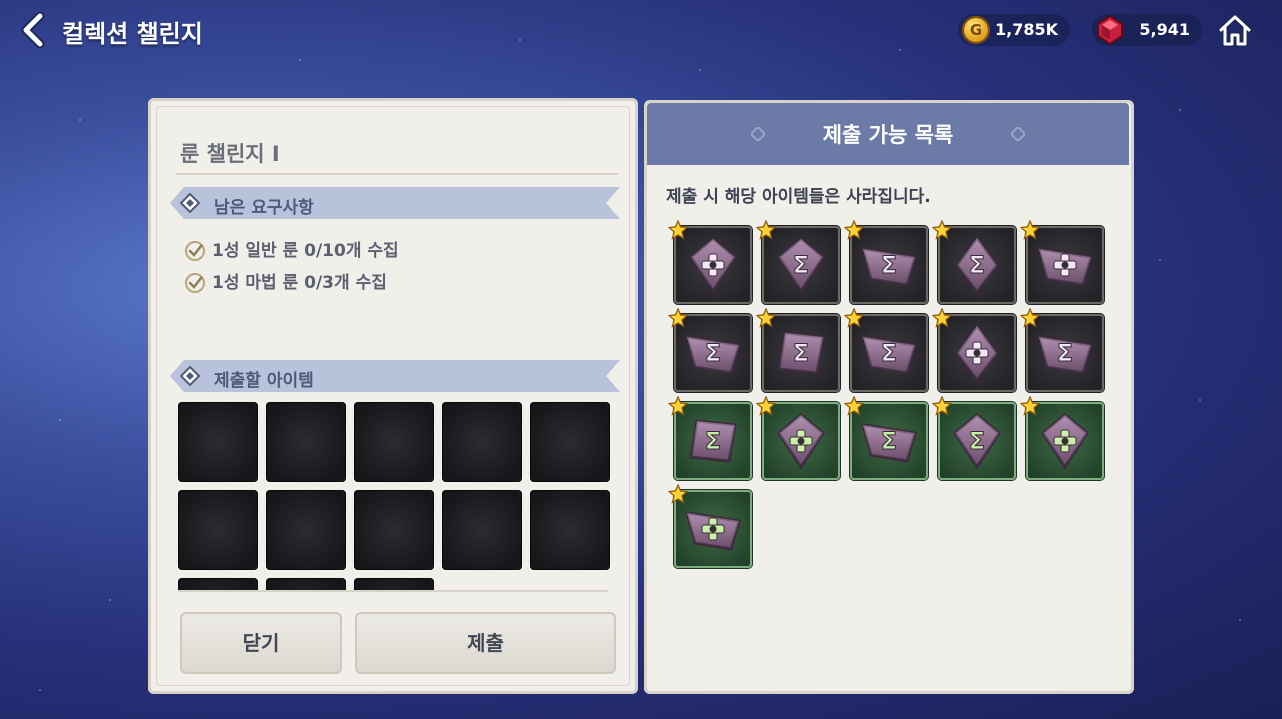 The image size is (1282, 719). I want to click on submit-slot-grid, so click(396, 495).